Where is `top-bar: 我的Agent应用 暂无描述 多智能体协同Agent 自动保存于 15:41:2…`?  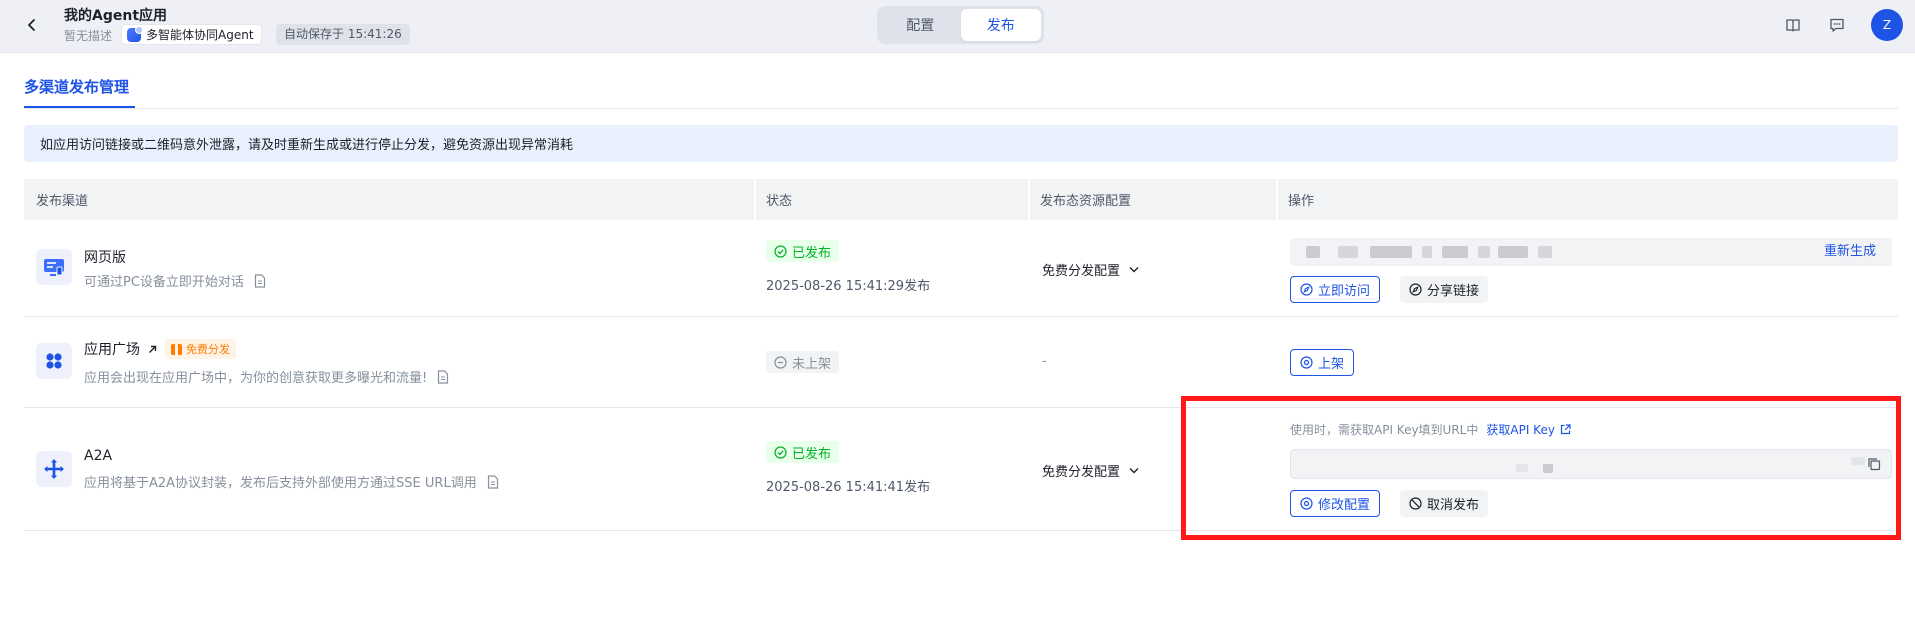 top-bar: 我的Agent应用 暂无描述 多智能体协同Agent 自动保存于 15:41:2… is located at coordinates (957, 26).